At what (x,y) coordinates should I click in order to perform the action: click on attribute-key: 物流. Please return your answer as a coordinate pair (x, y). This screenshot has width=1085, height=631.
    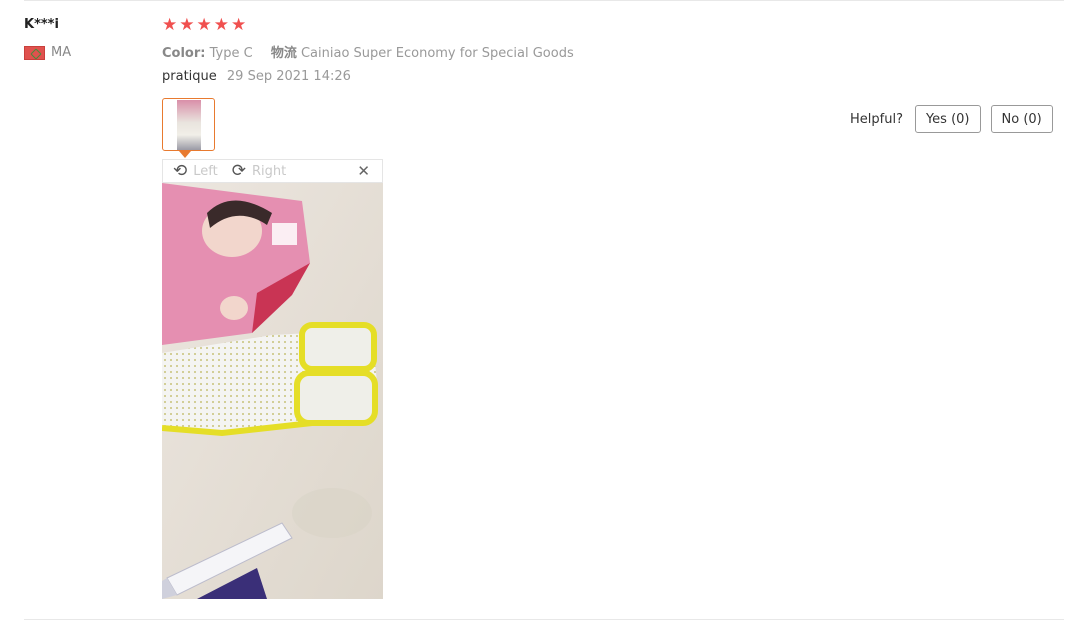
    Looking at the image, I should click on (283, 53).